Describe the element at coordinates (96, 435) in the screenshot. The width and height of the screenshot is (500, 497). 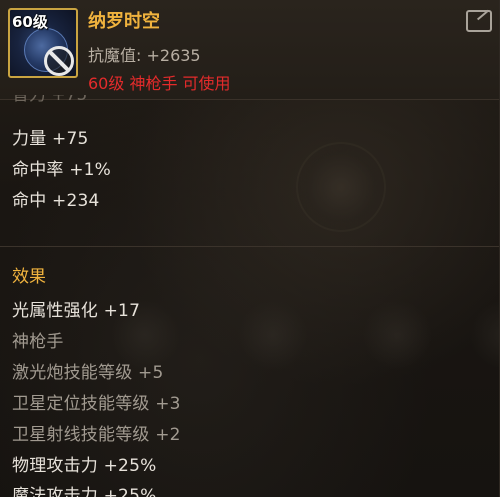
I see `effect-row: 卫星射线技能等级 +2` at that location.